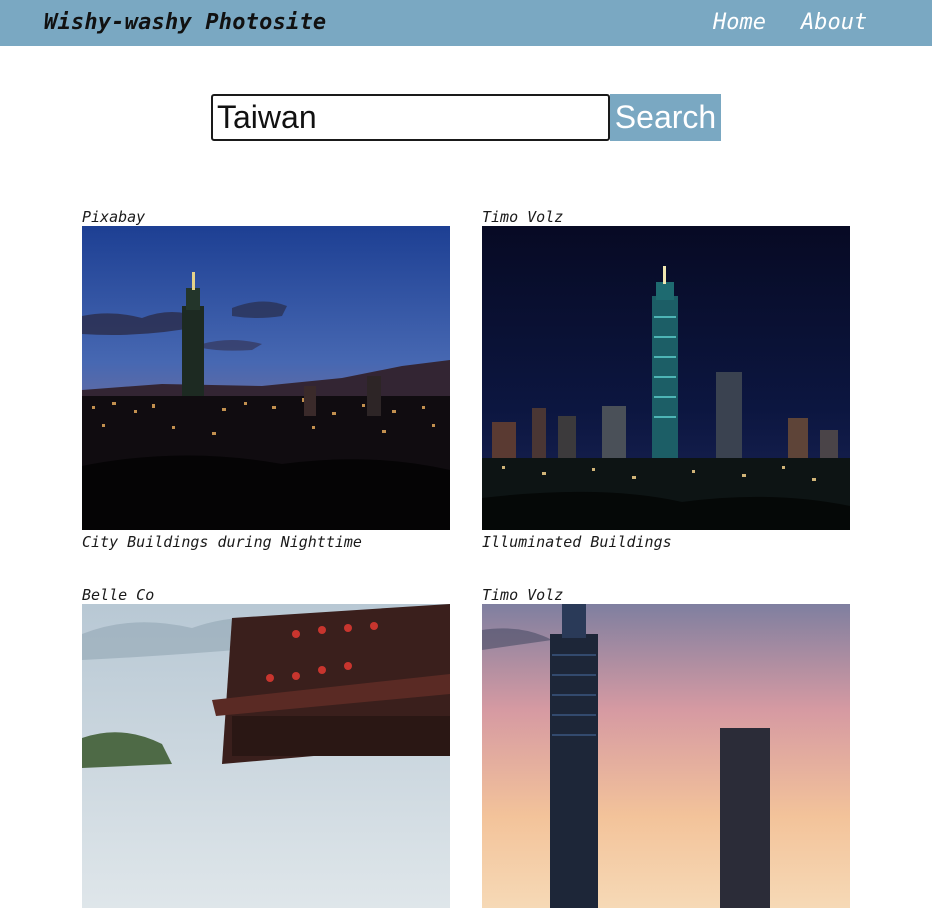 Image resolution: width=932 pixels, height=911 pixels. What do you see at coordinates (834, 23) in the screenshot?
I see `nav-link-about: About` at bounding box center [834, 23].